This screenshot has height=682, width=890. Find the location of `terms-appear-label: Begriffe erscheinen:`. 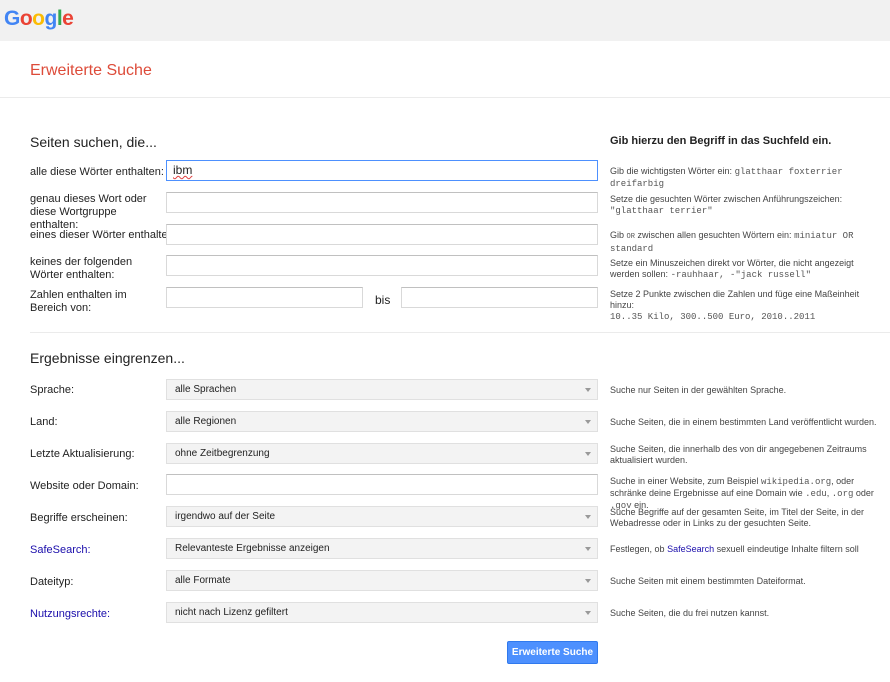

terms-appear-label: Begriffe erscheinen: is located at coordinates (79, 518).